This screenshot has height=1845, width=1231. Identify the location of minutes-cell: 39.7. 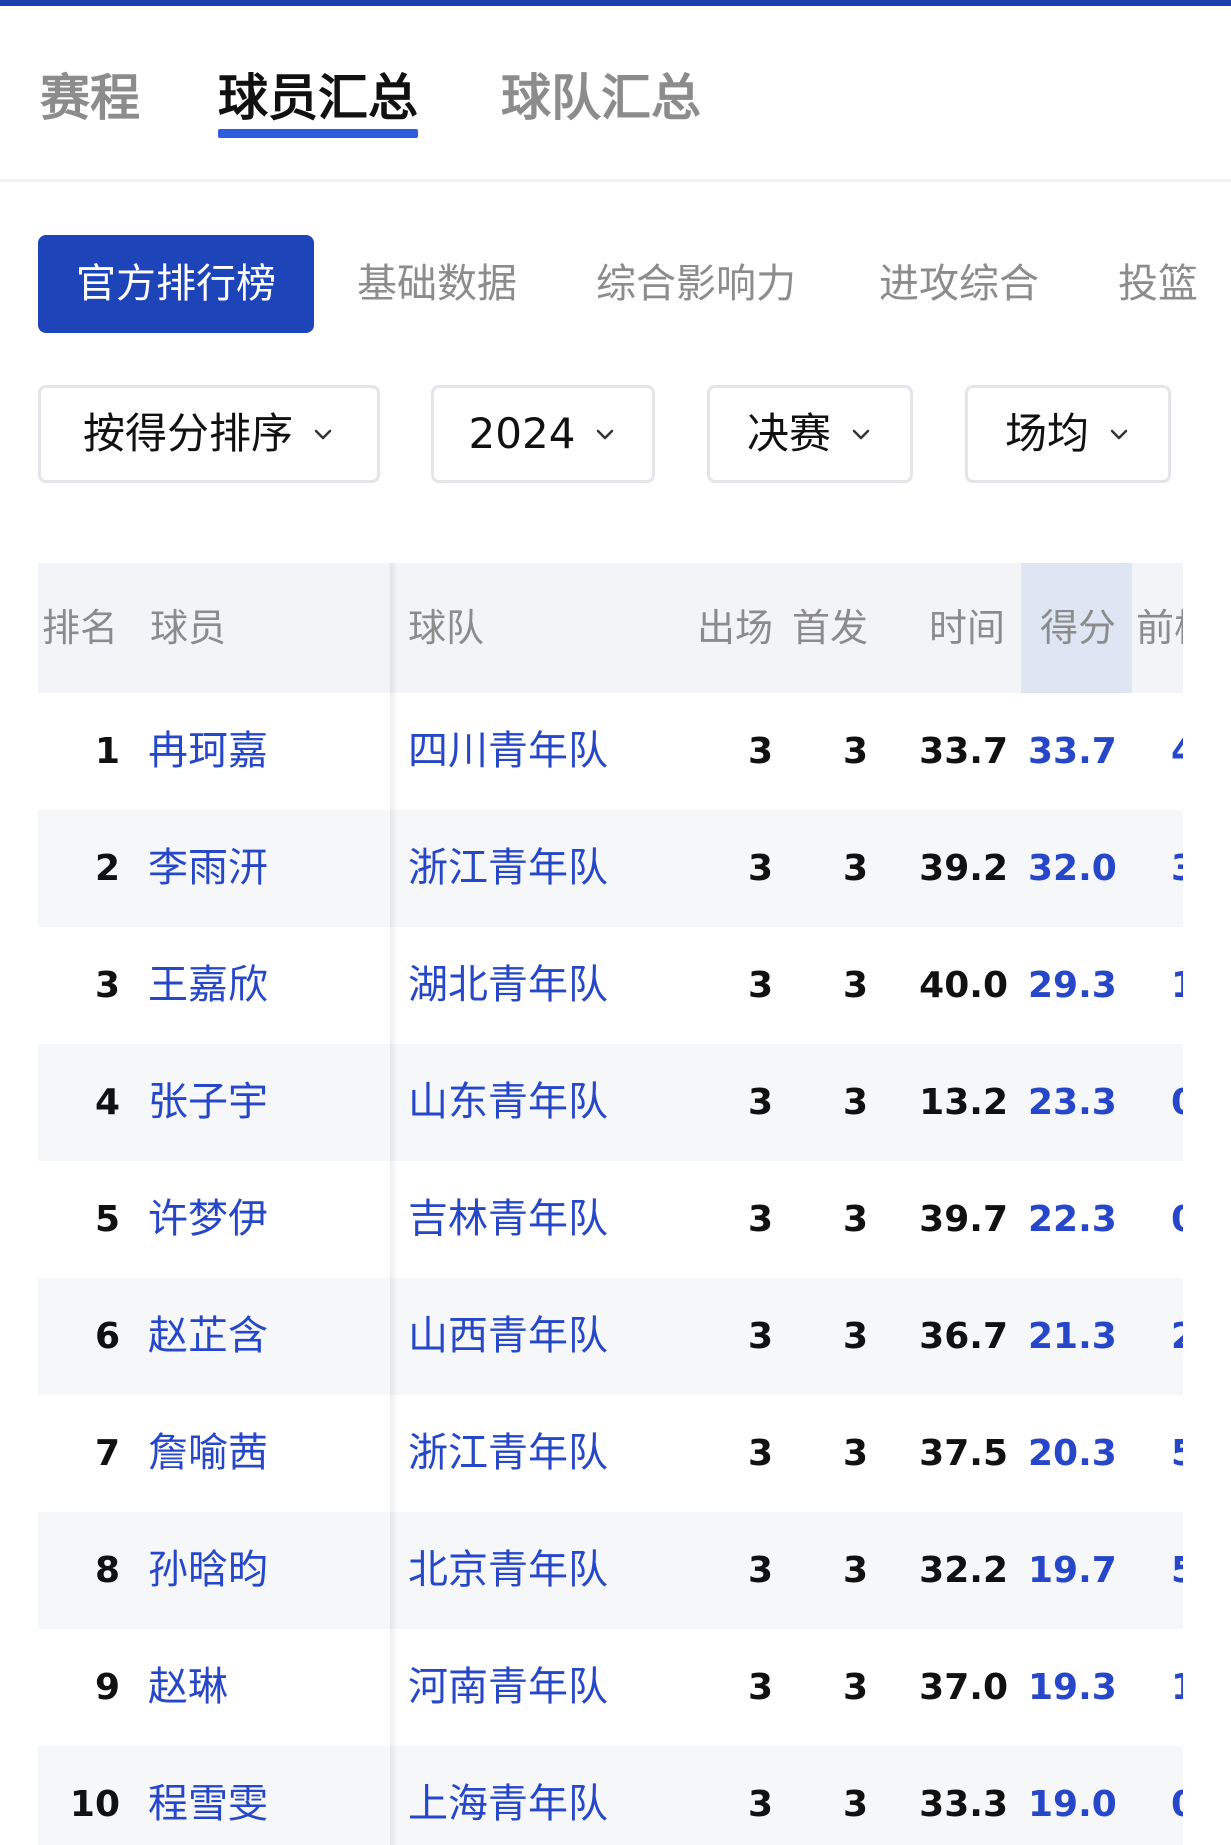
(963, 1219).